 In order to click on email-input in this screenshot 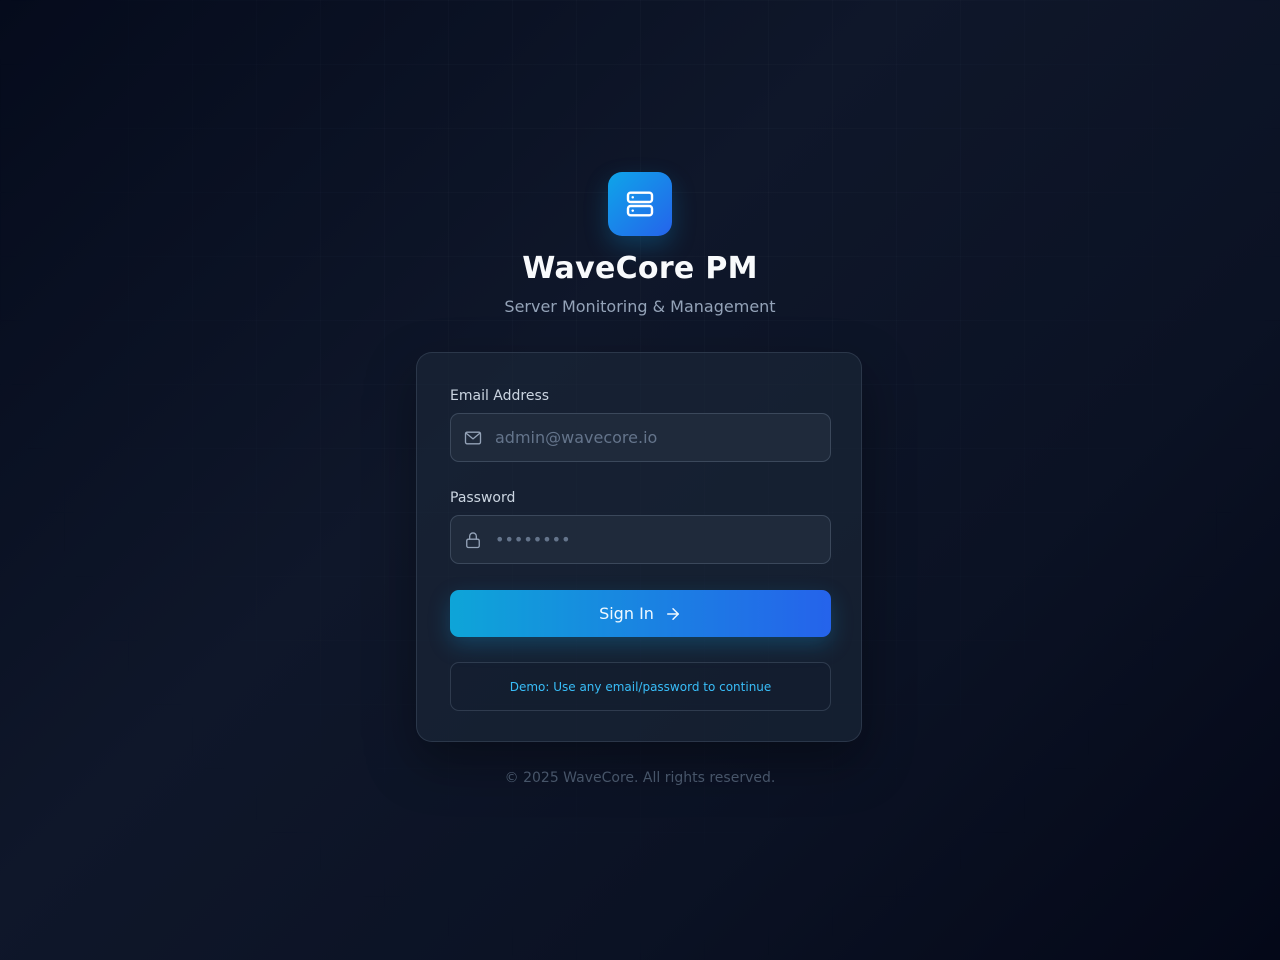, I will do `click(655, 437)`.